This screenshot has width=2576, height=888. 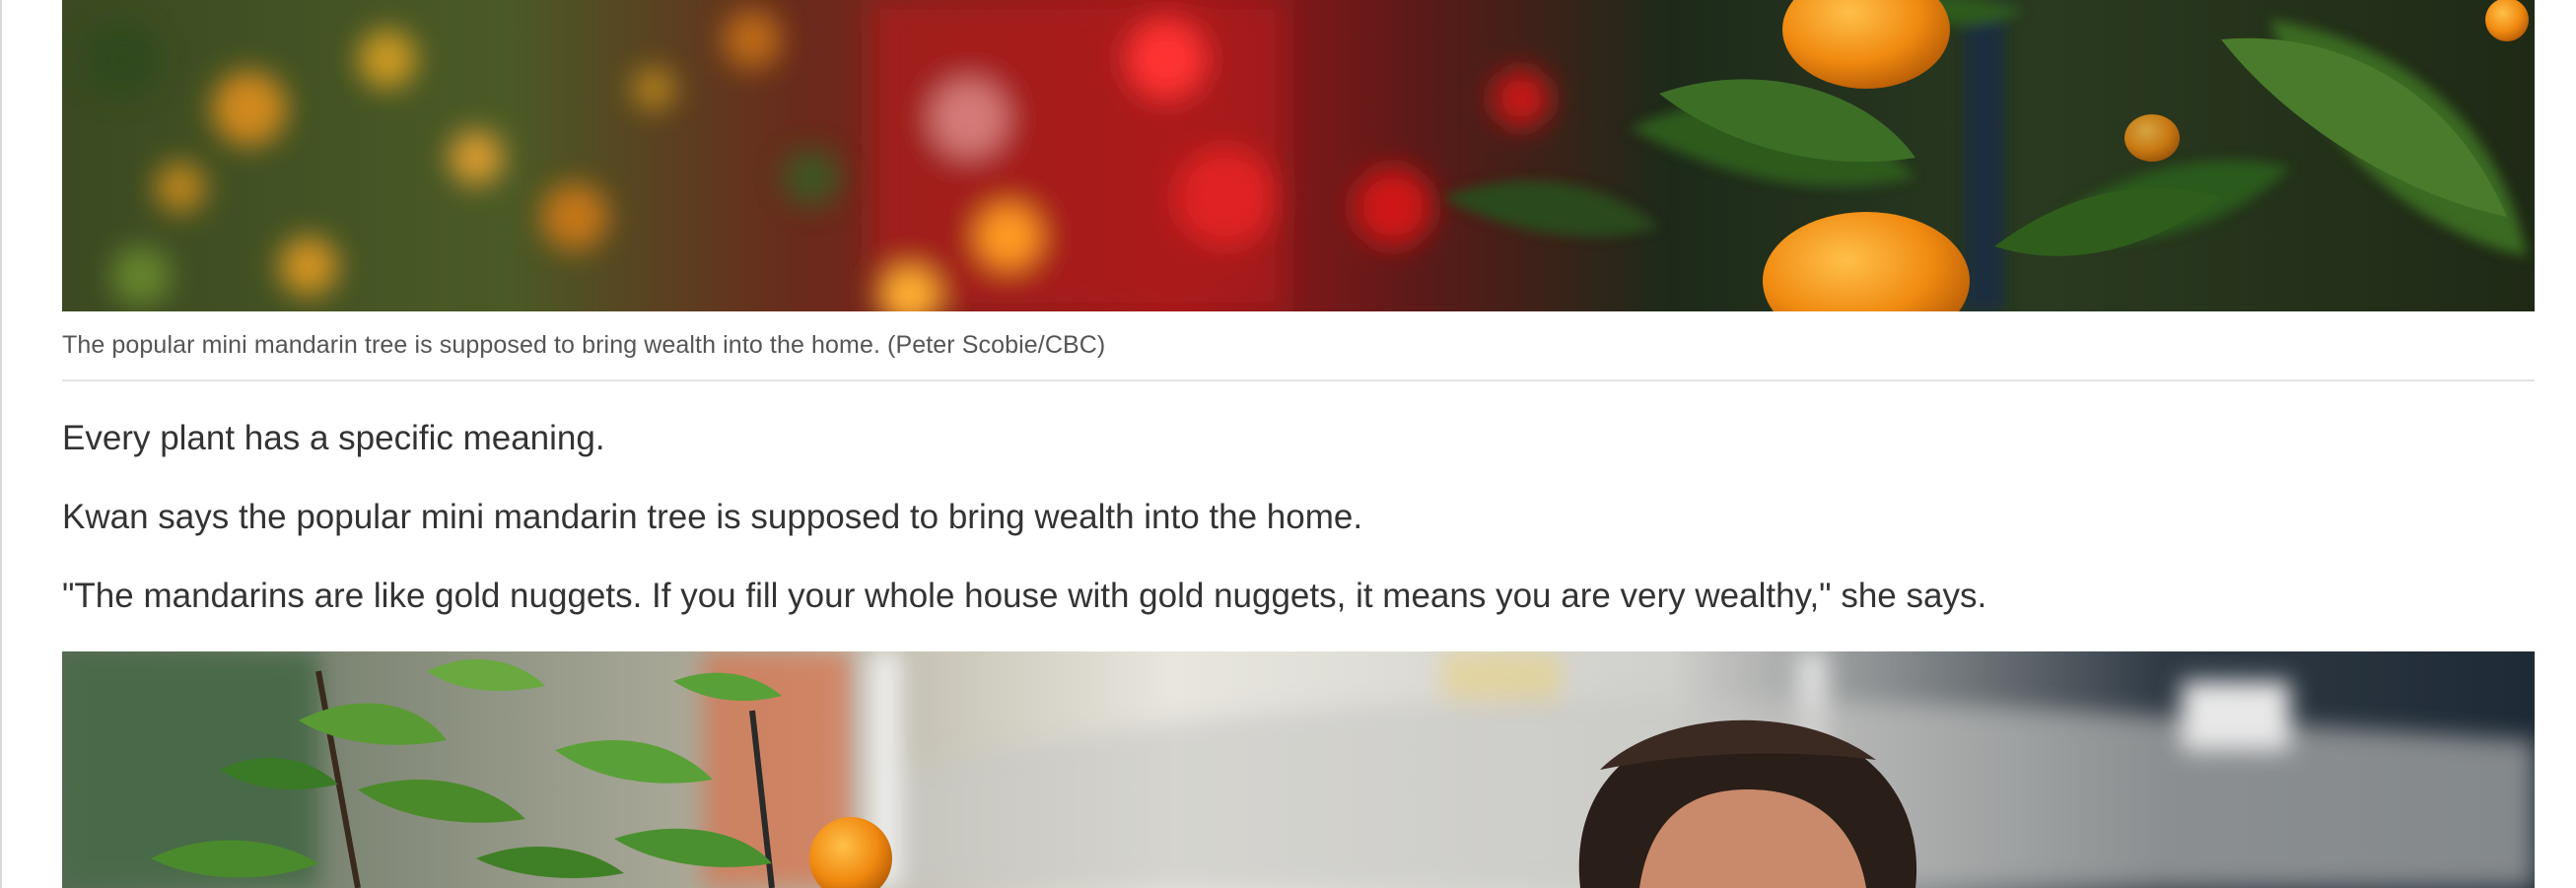 What do you see at coordinates (334, 438) in the screenshot?
I see `article-paragraph: Every plant has a specific meaning.` at bounding box center [334, 438].